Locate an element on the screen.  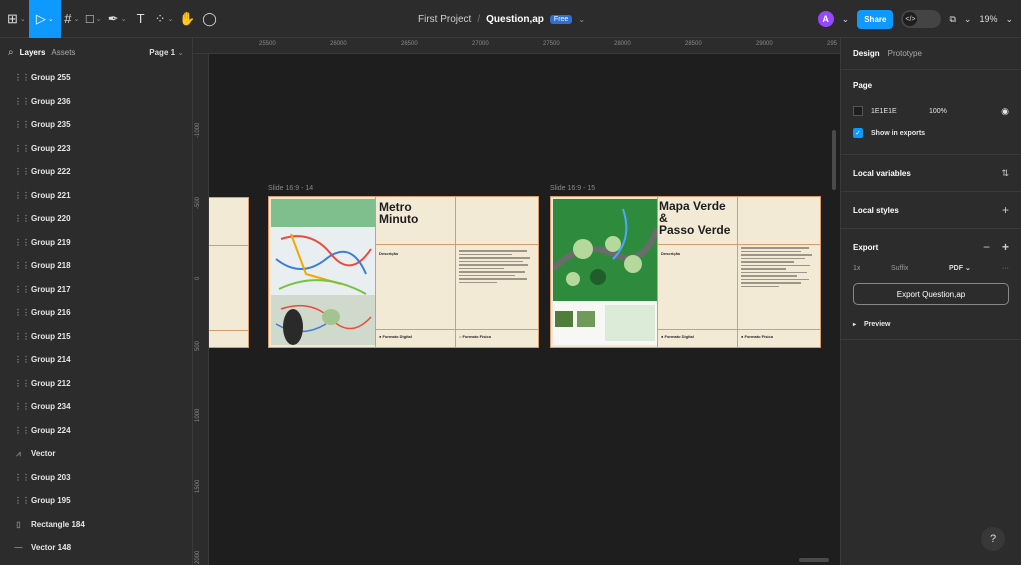
share-button: Share is located at coordinates (875, 19).